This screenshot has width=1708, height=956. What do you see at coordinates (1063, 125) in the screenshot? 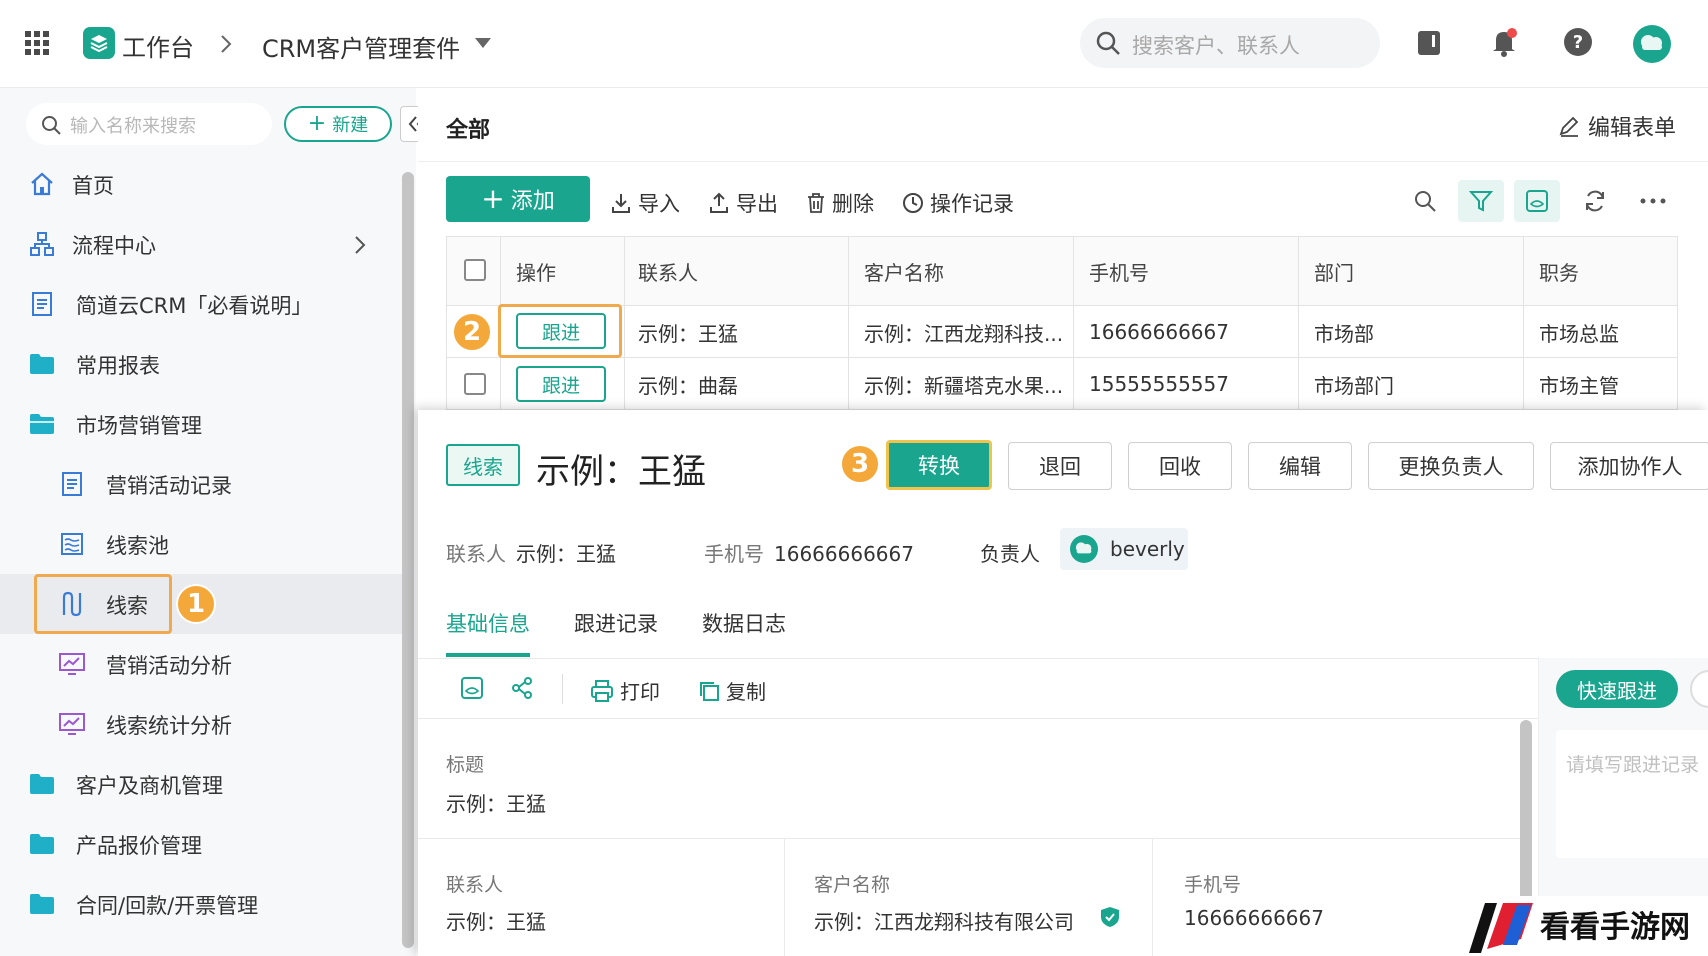
I see `content-header` at bounding box center [1063, 125].